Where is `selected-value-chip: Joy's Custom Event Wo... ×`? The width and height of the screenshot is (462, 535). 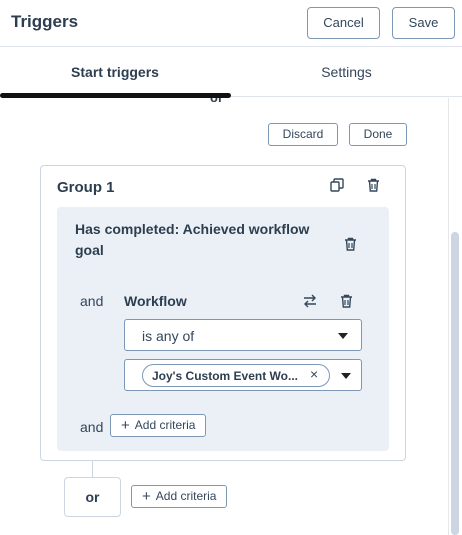 selected-value-chip: Joy's Custom Event Wo... × is located at coordinates (236, 375).